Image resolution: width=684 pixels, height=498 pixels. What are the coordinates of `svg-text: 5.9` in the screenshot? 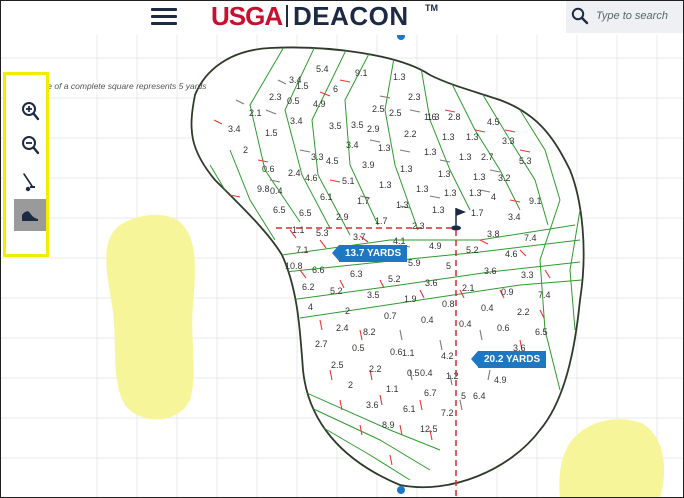 It's located at (414, 263).